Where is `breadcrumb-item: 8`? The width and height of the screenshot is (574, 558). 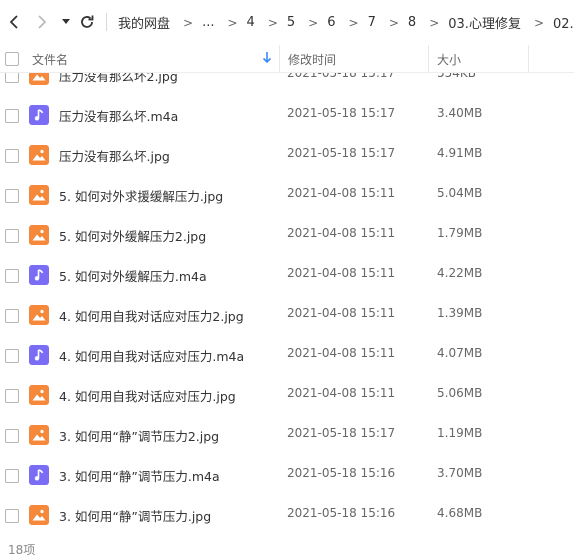
breadcrumb-item: 8 is located at coordinates (412, 22).